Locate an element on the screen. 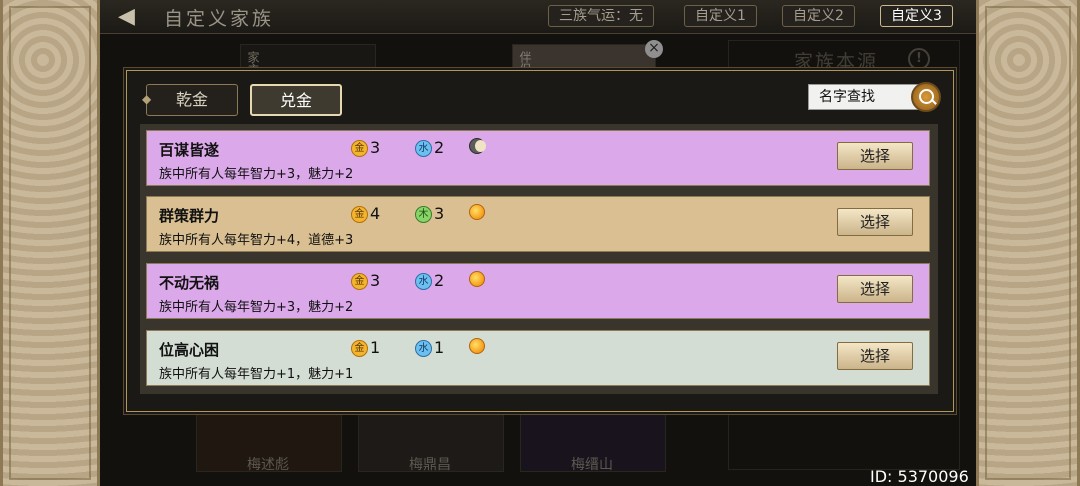  search-input: 名字查找 is located at coordinates (866, 97).